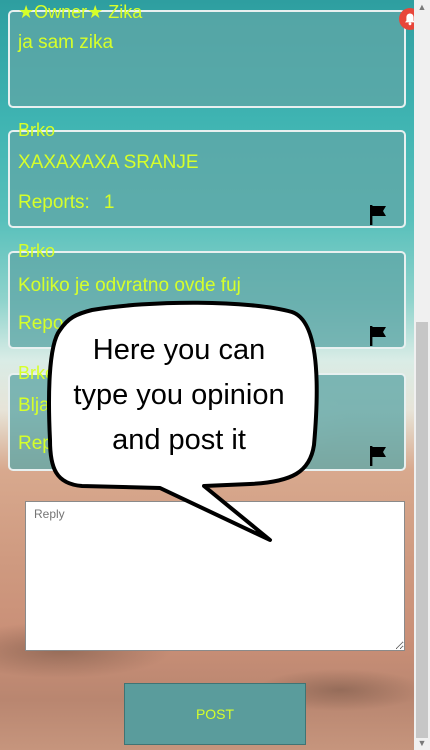 This screenshot has height=750, width=430. What do you see at coordinates (179, 350) in the screenshot?
I see `tooltip-line: Here you can` at bounding box center [179, 350].